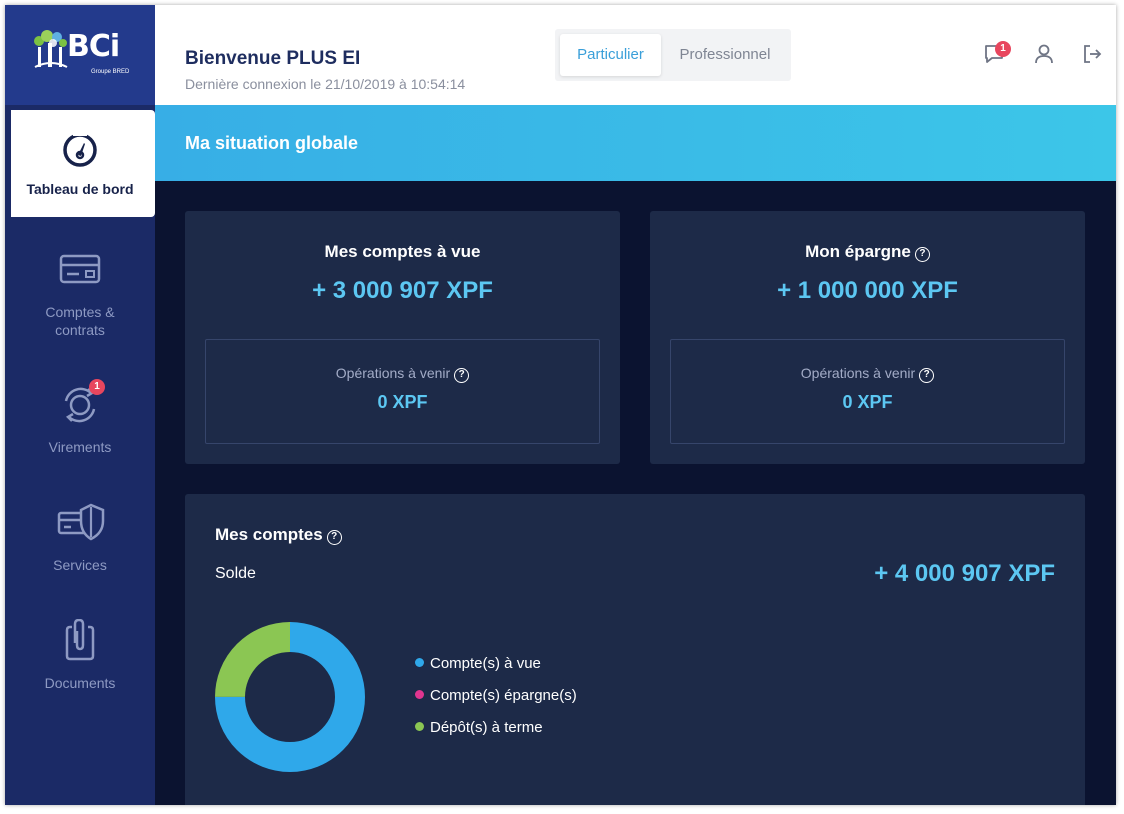 The image size is (1124, 814). Describe the element at coordinates (272, 143) in the screenshot. I see `banner-title: Ma situation globale` at that location.